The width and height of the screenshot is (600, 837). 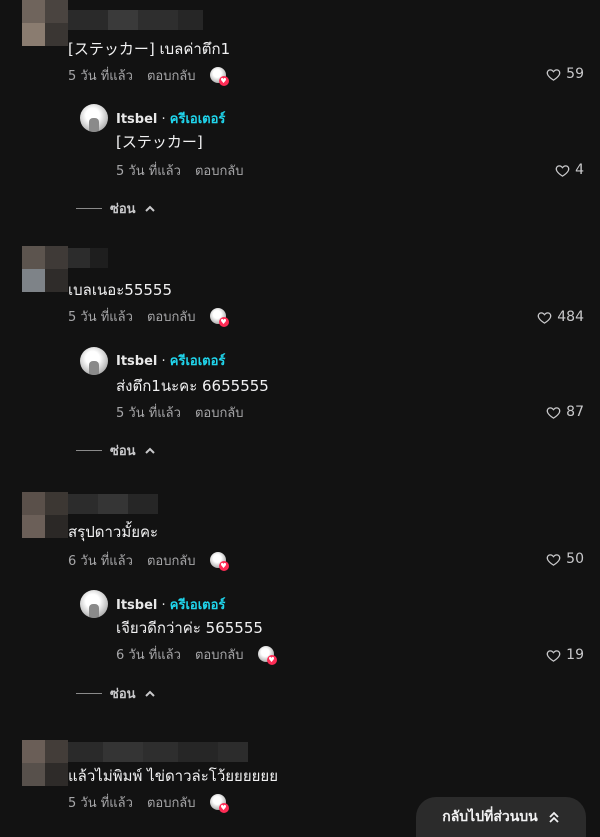 What do you see at coordinates (575, 74) in the screenshot?
I see `like-count: 59` at bounding box center [575, 74].